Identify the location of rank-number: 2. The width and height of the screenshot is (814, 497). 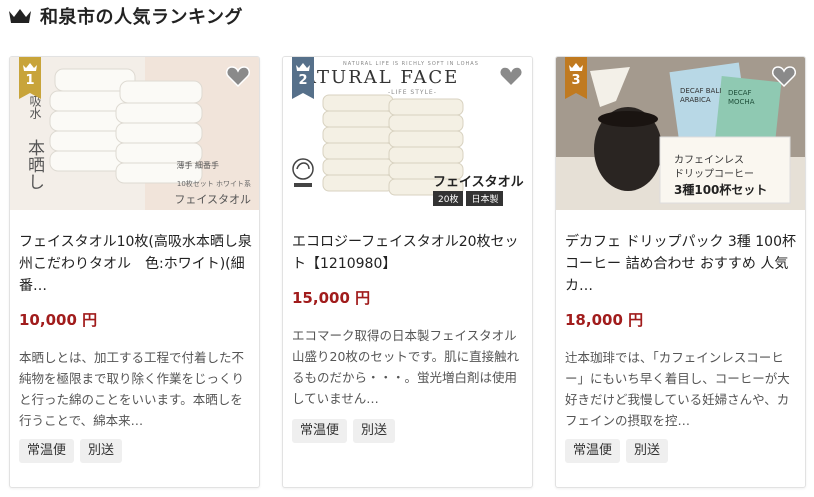
(303, 80).